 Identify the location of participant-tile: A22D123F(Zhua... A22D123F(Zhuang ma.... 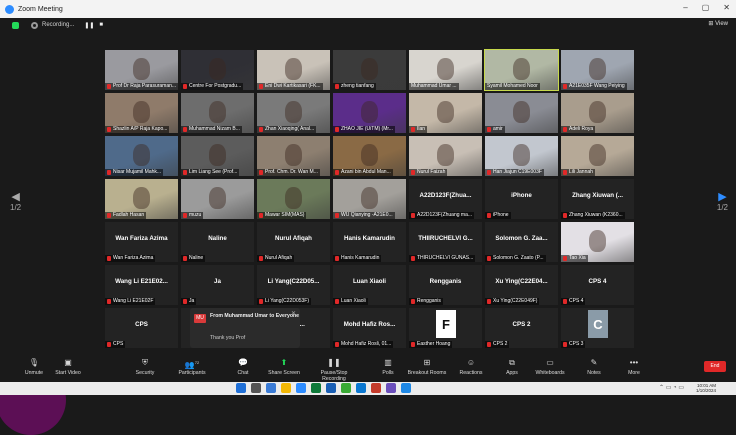
(445, 199).